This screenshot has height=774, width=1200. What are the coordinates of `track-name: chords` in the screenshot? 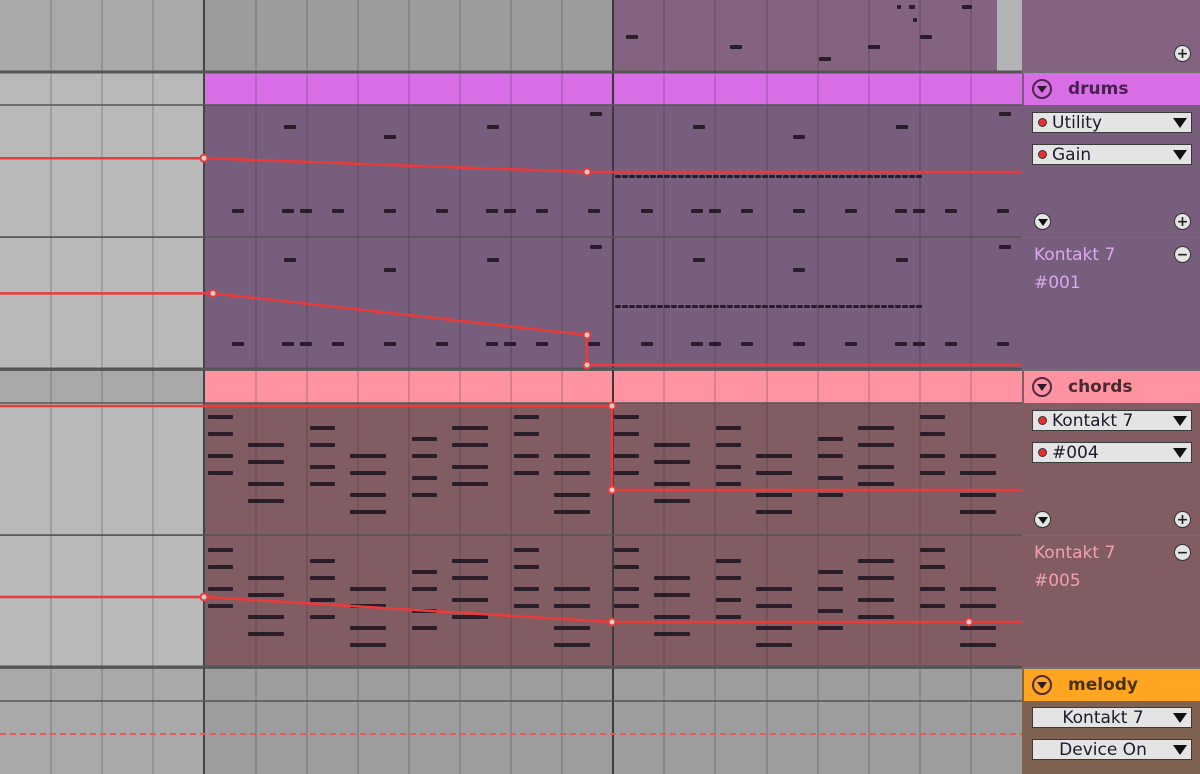 It's located at (1100, 387).